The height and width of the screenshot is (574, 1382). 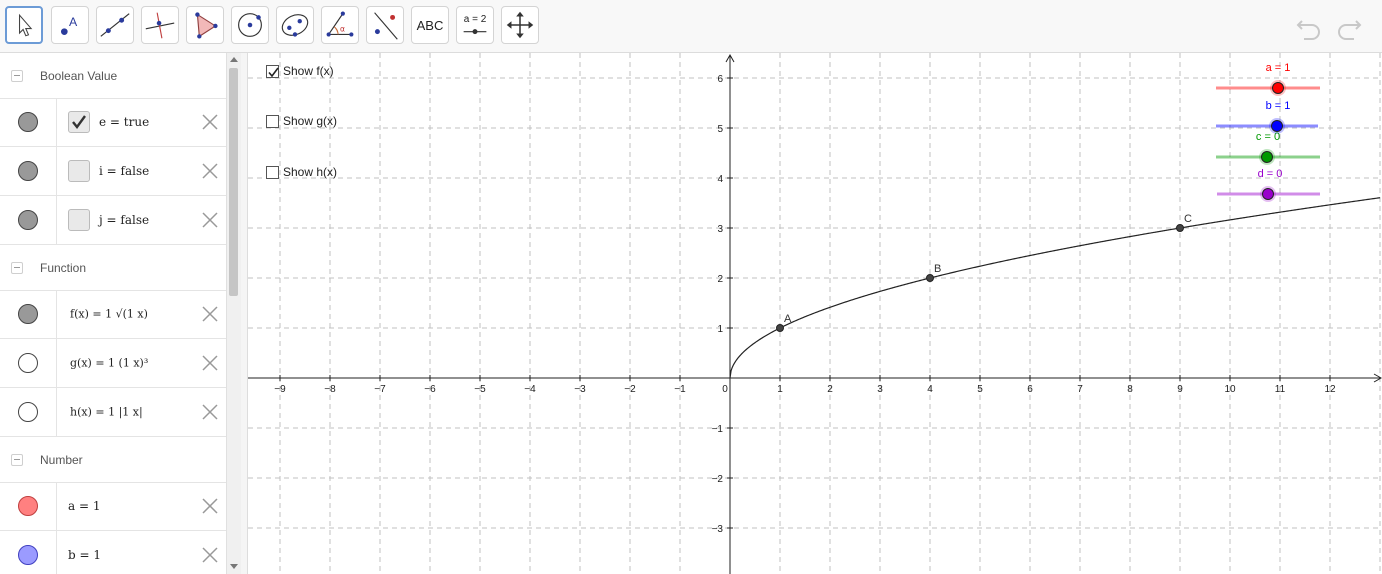 I want to click on move-tool, so click(x=24, y=25).